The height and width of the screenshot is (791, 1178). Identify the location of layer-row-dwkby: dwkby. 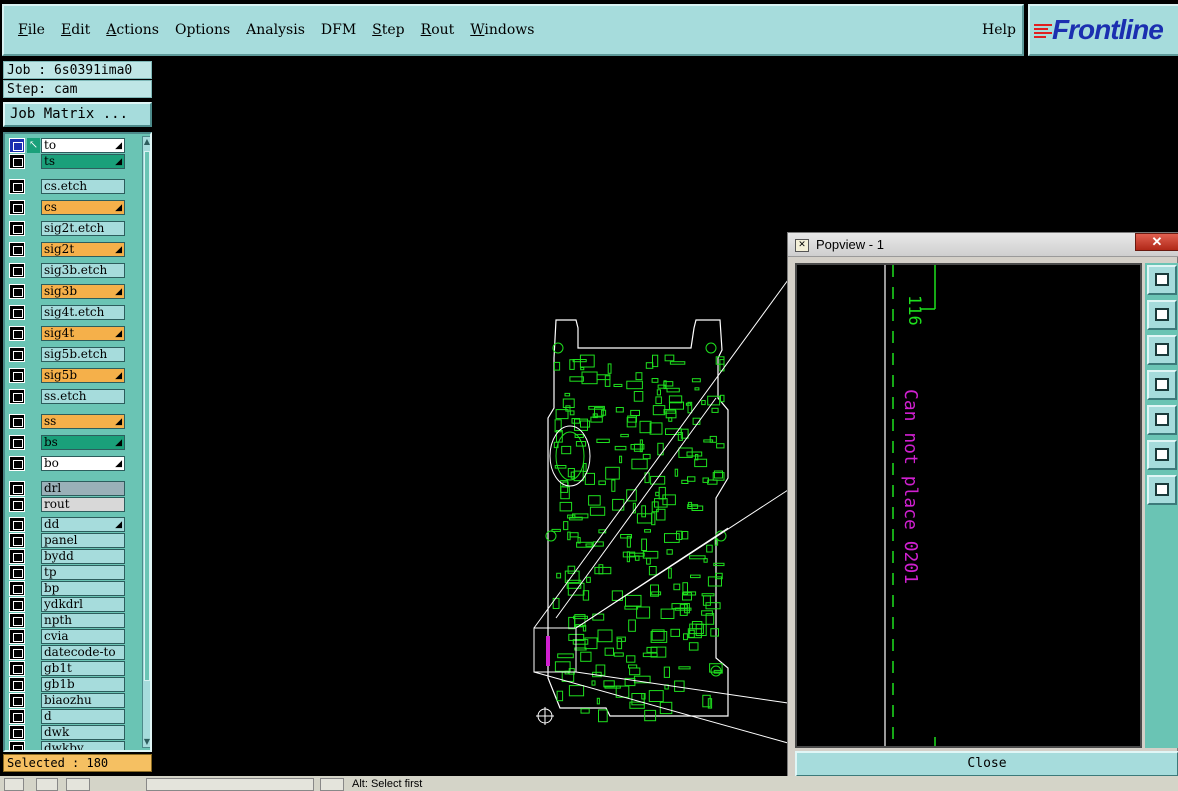
(67, 745).